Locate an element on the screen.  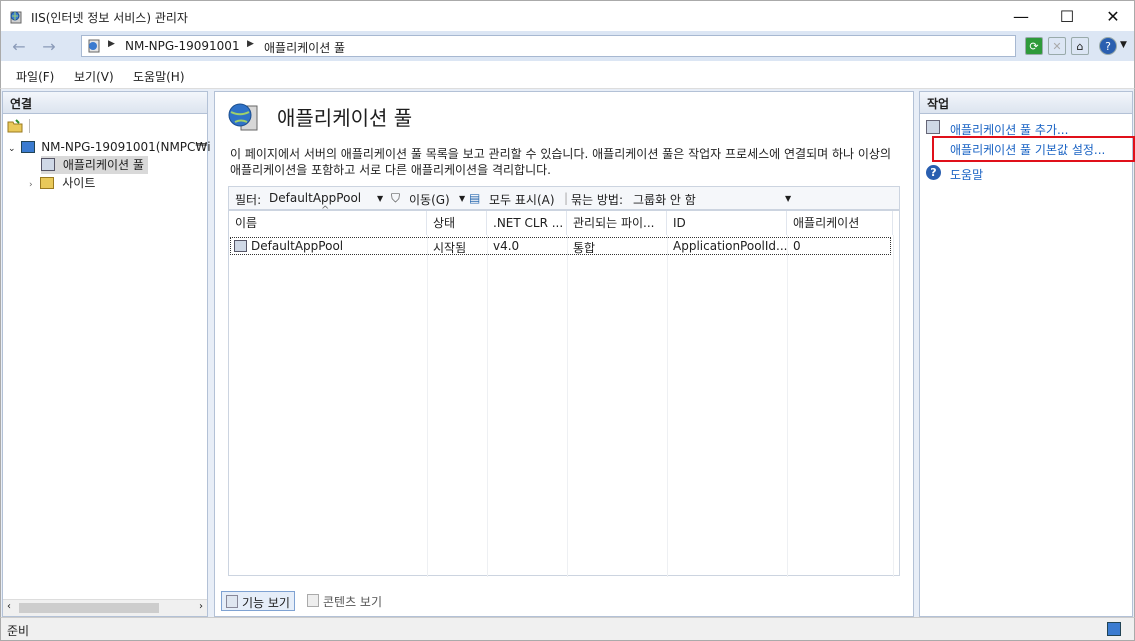
help-link: 도움말 is located at coordinates (966, 174).